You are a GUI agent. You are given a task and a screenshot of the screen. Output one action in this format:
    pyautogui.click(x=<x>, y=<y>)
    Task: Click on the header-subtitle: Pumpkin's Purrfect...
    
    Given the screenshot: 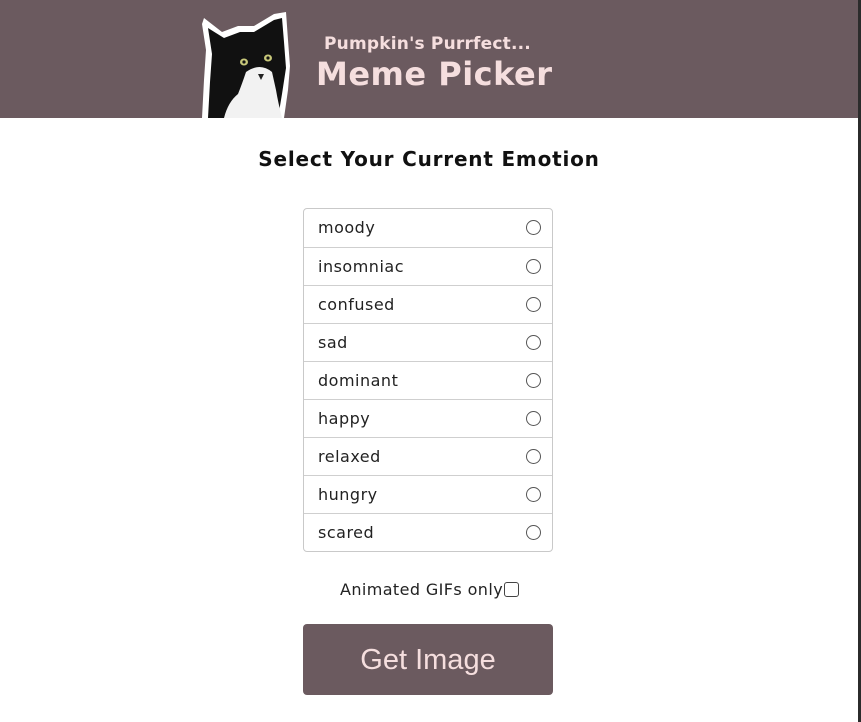 What is the action you would take?
    pyautogui.click(x=427, y=44)
    